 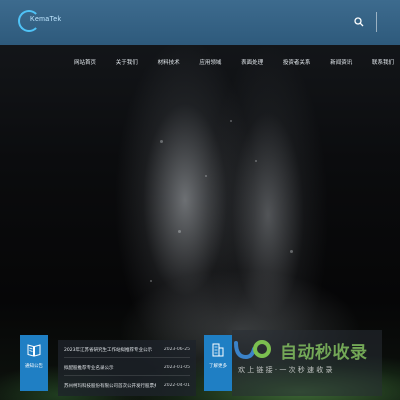 What do you see at coordinates (34, 366) in the screenshot?
I see `notice-panel-label: 通知公告` at bounding box center [34, 366].